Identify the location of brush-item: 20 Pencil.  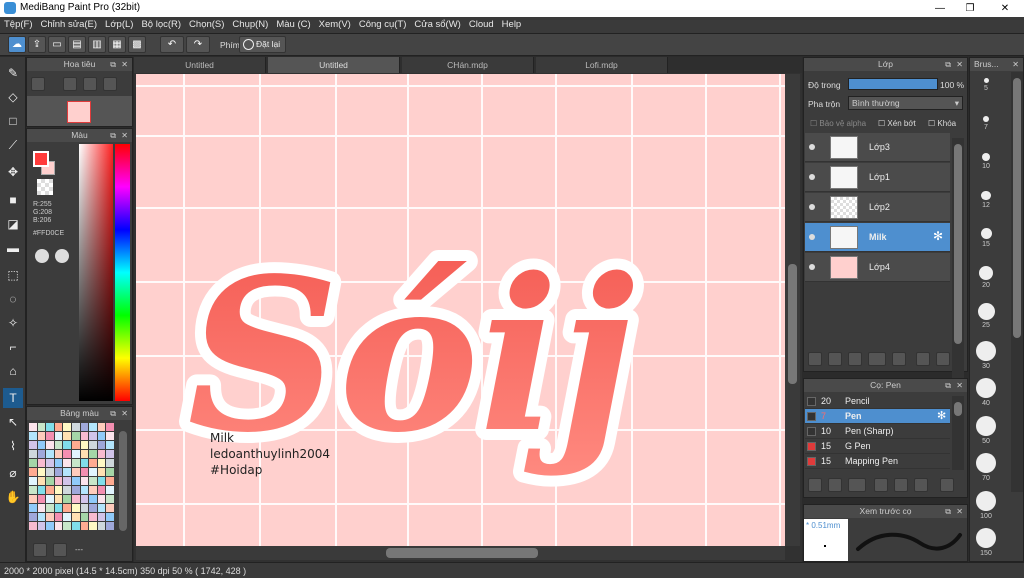
(877, 401).